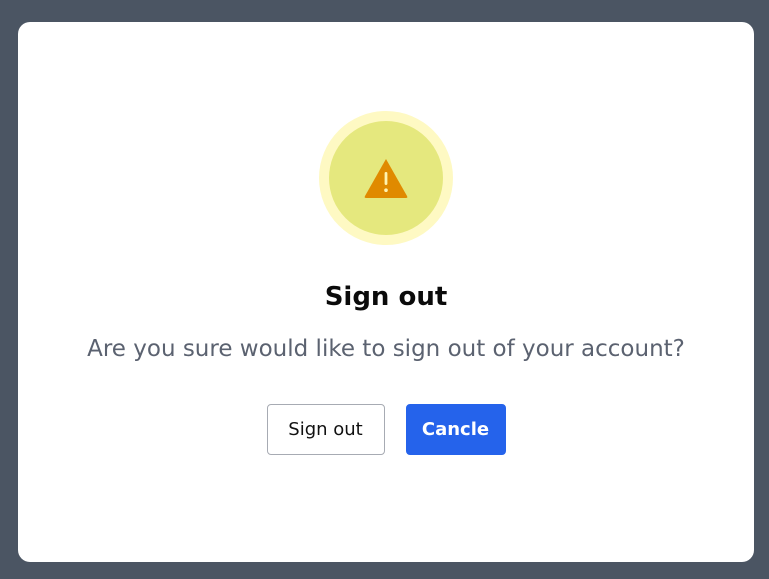  Describe the element at coordinates (325, 429) in the screenshot. I see `sign-out-button: Sign out` at that location.